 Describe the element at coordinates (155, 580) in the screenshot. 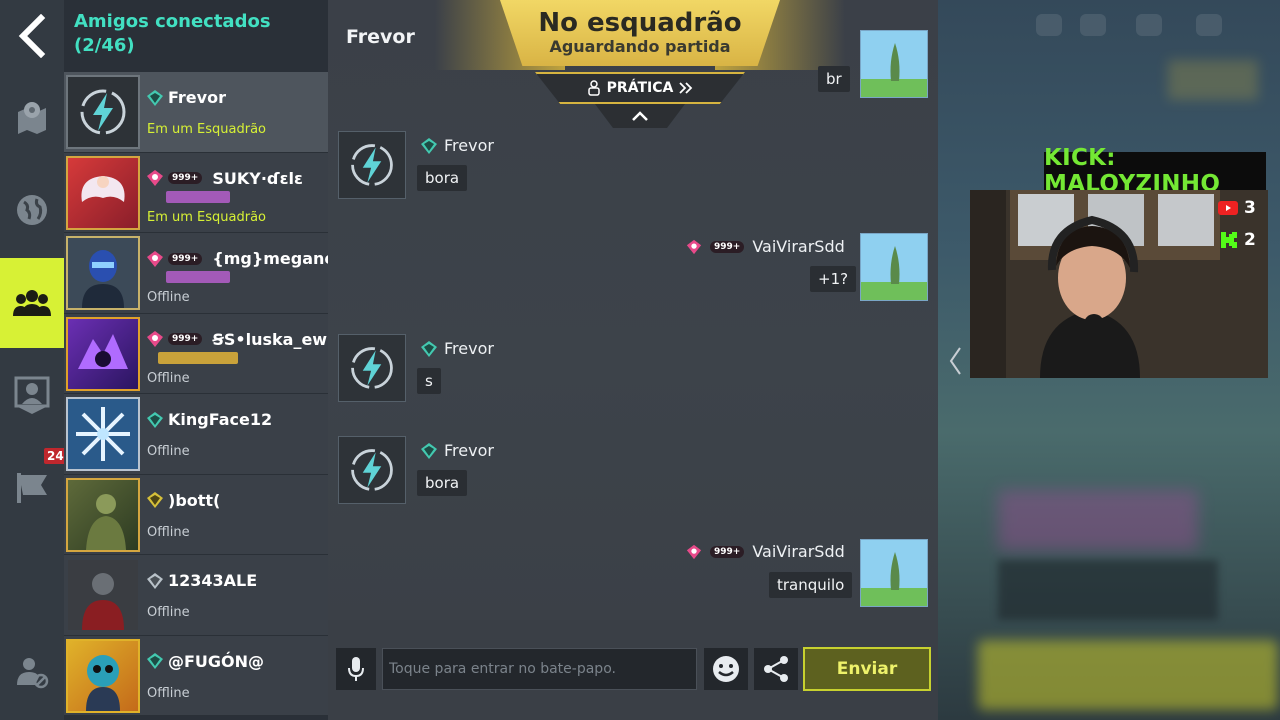

I see `rank-silver-icon` at that location.